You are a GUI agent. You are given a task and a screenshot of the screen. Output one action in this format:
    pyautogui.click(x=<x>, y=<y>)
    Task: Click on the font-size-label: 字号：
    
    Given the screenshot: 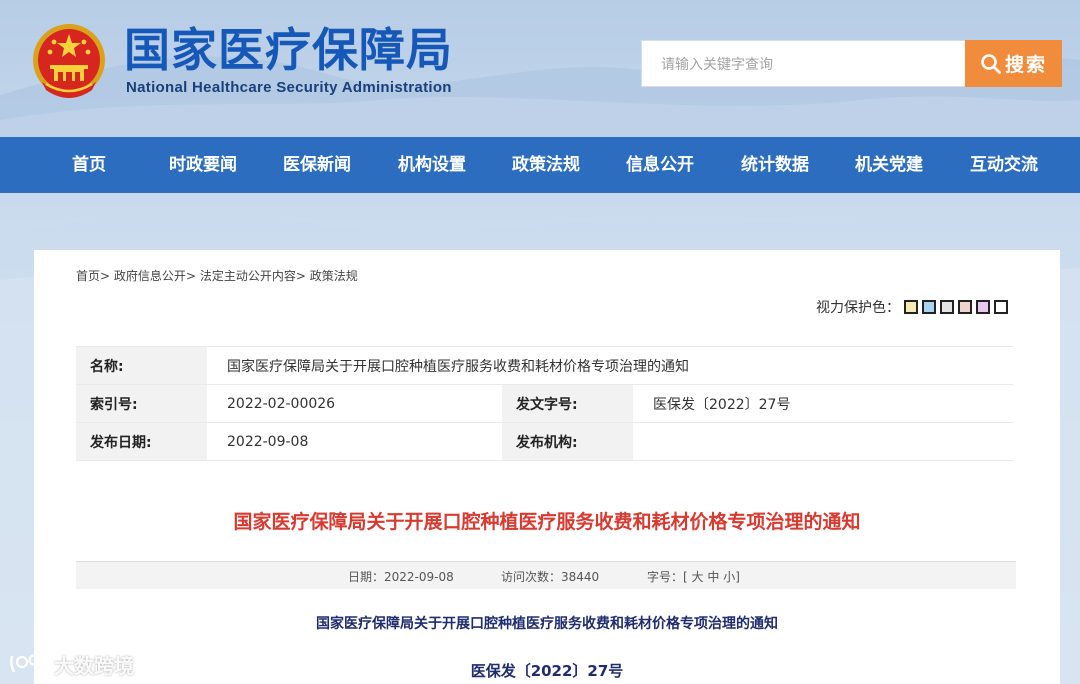 What is the action you would take?
    pyautogui.click(x=665, y=577)
    